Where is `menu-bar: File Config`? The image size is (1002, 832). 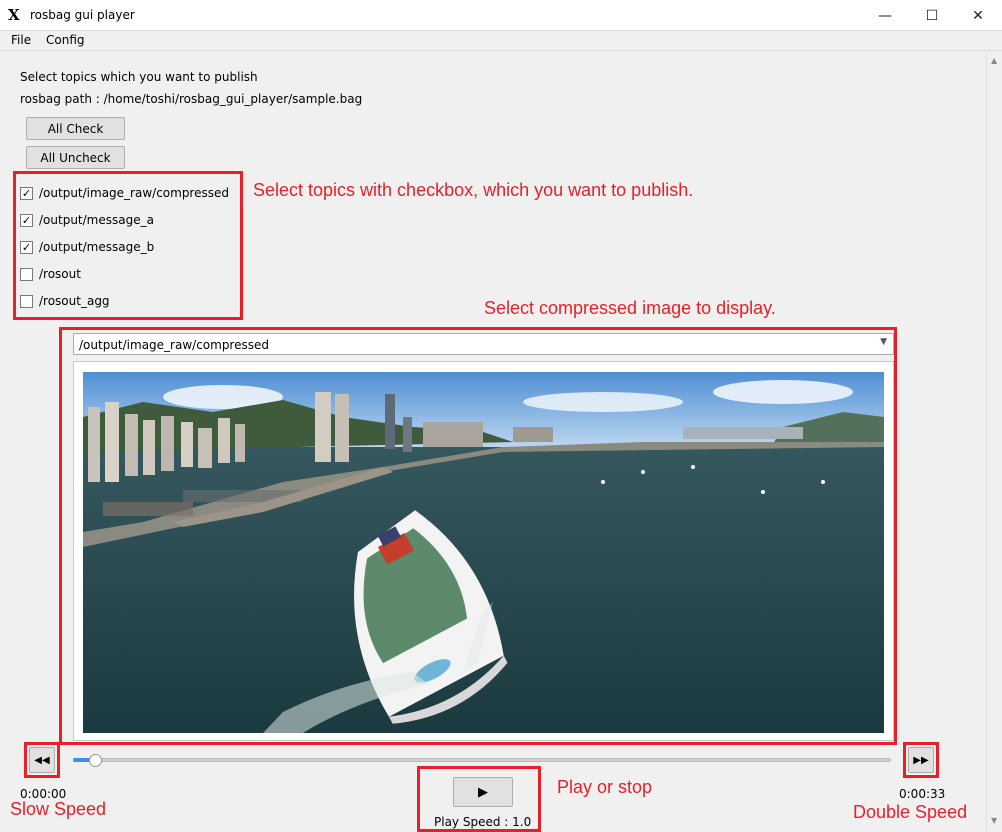
menu-bar: File Config is located at coordinates (501, 41).